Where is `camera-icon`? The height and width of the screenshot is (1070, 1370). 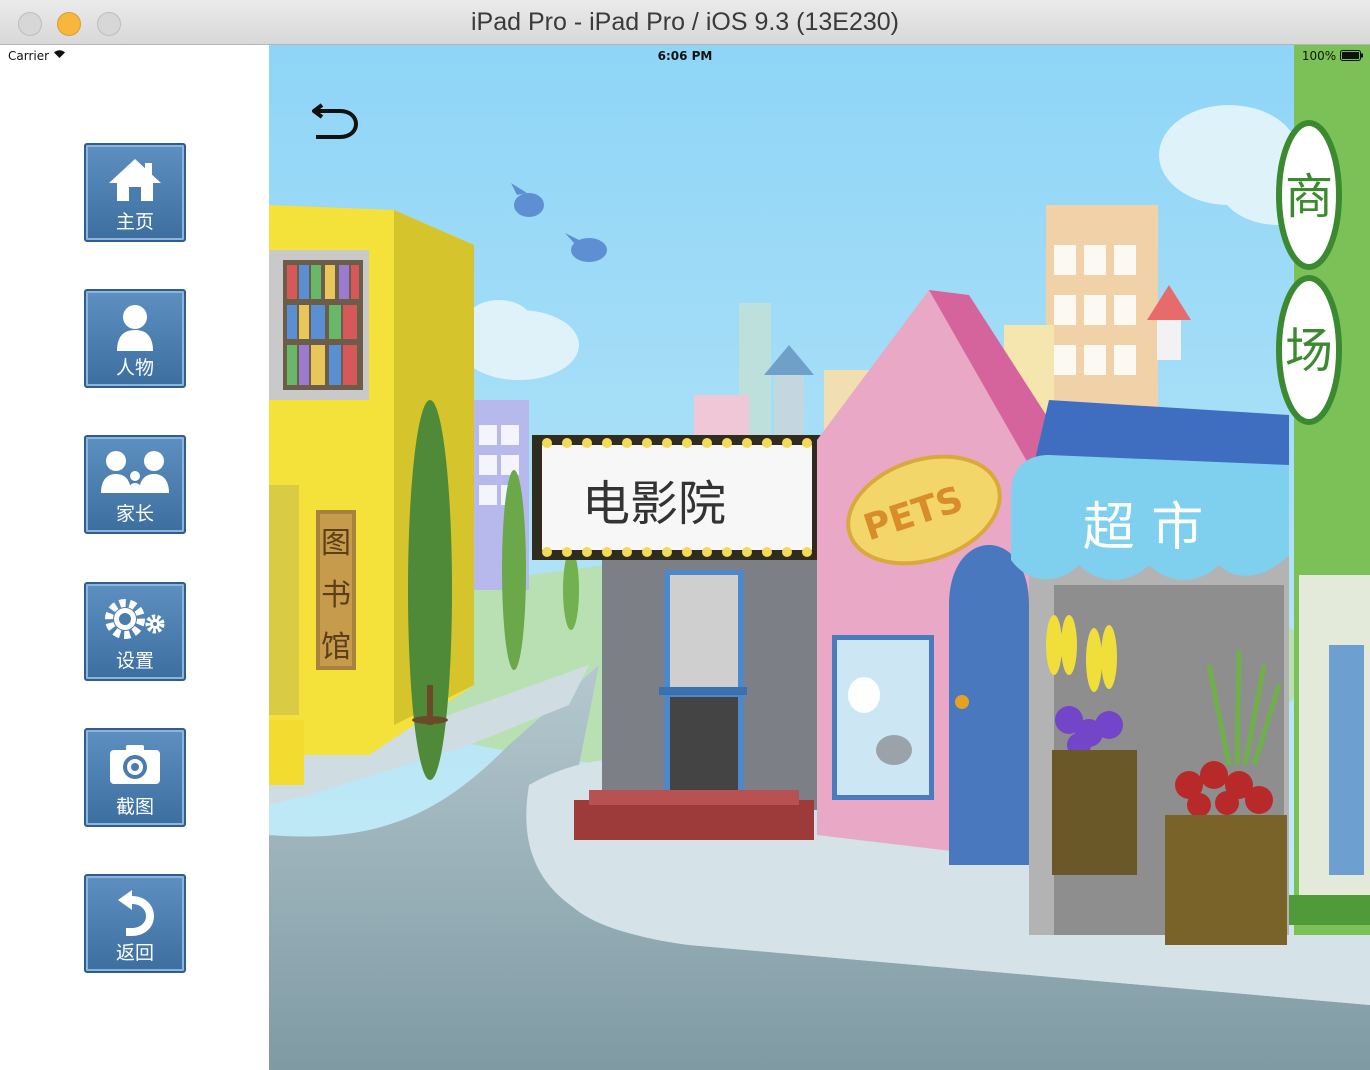 camera-icon is located at coordinates (135, 767).